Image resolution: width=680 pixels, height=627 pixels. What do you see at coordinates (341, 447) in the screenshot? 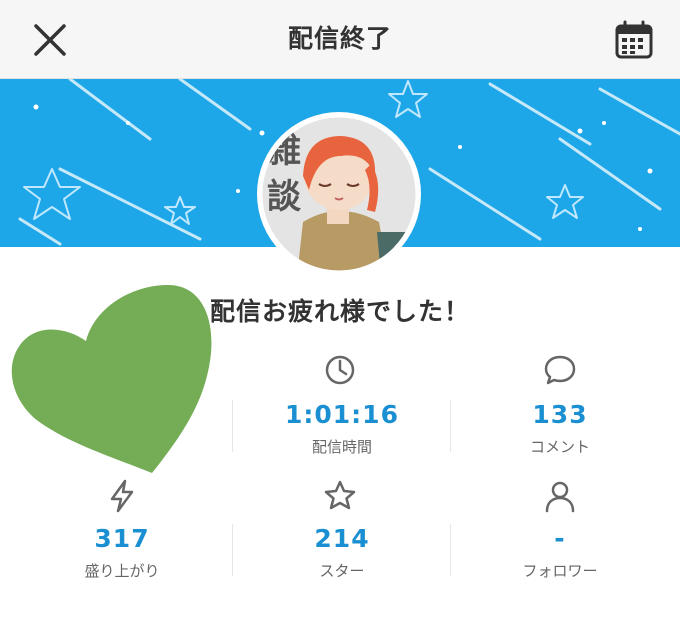
I see `stream-time-label: 配信時間` at bounding box center [341, 447].